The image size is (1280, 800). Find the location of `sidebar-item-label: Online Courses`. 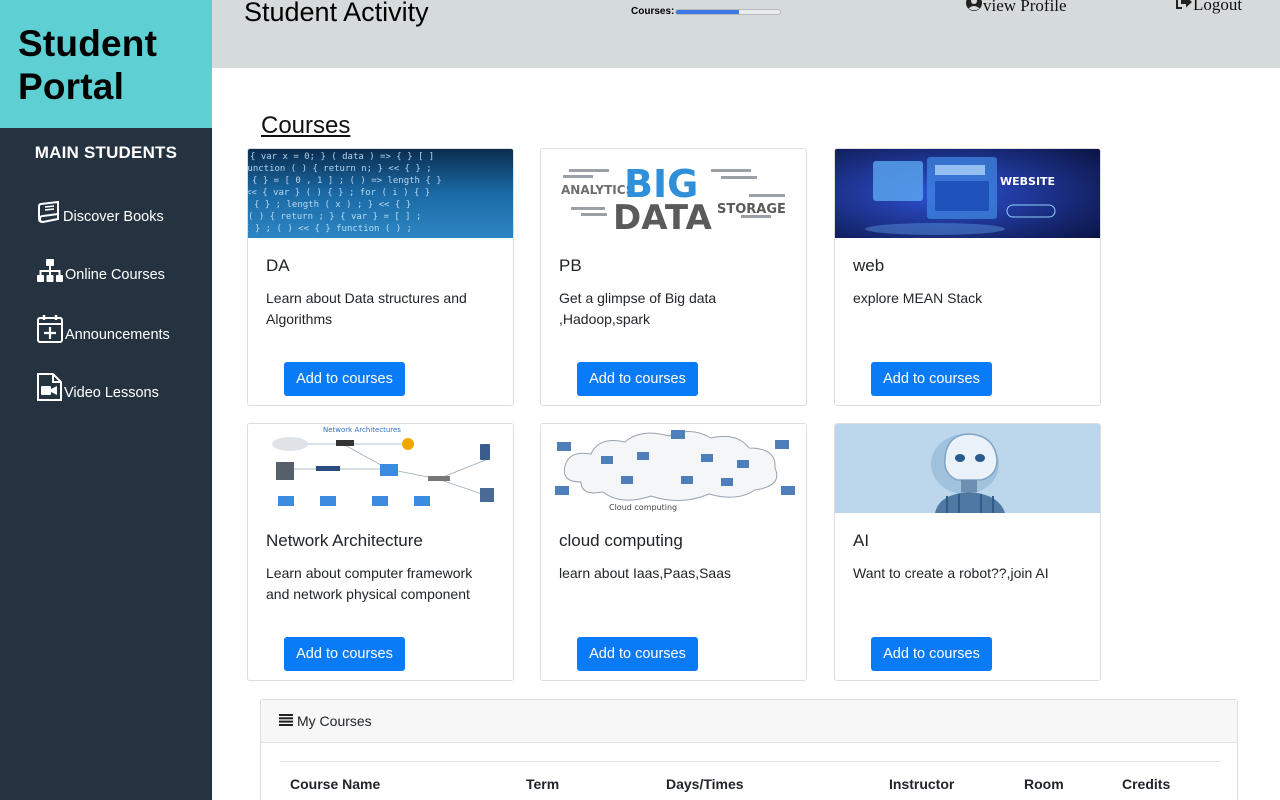

sidebar-item-label: Online Courses is located at coordinates (115, 275).